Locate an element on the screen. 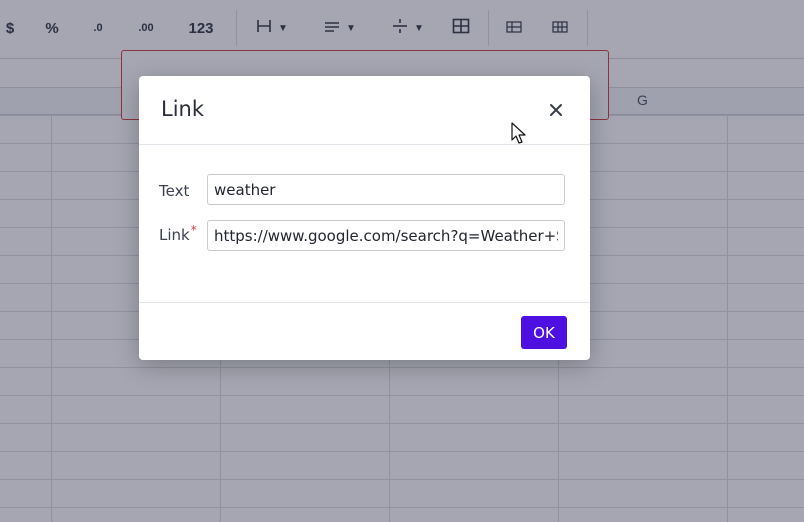  ok-button: OK is located at coordinates (544, 332).